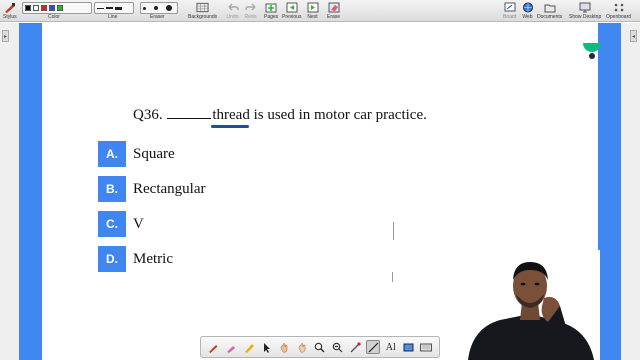 This screenshot has width=640, height=360. Describe the element at coordinates (230, 126) in the screenshot. I see `pen-underline-annotation` at that location.